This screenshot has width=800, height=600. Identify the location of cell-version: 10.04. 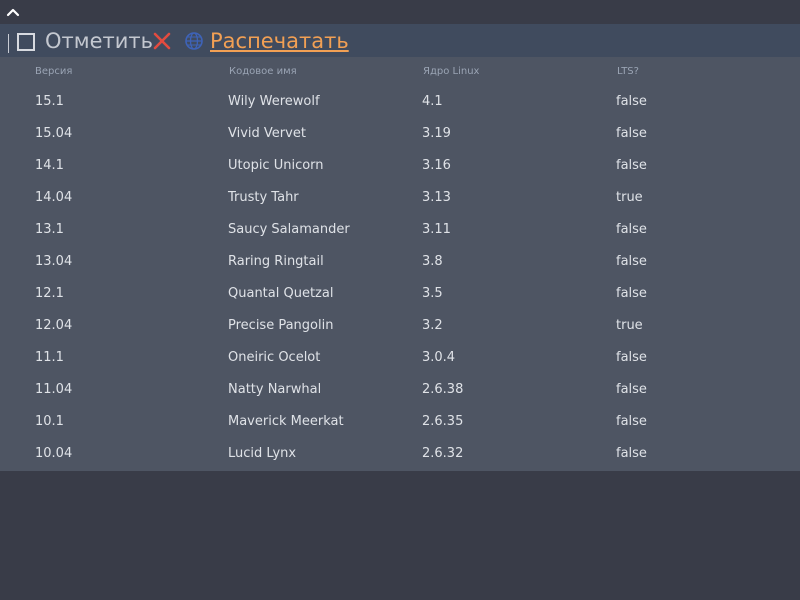
(54, 453).